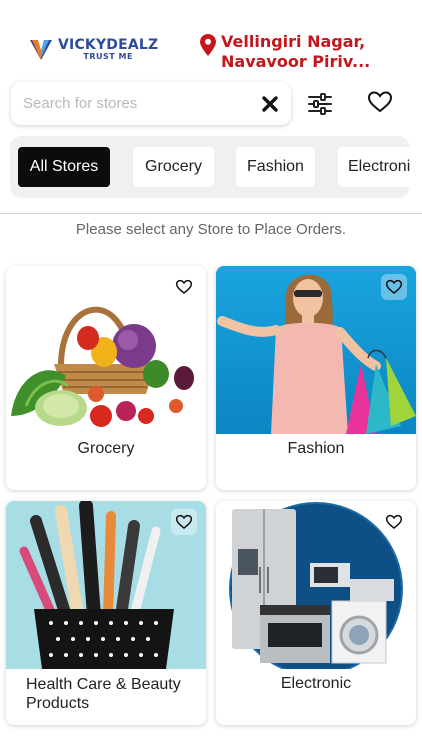 This screenshot has height=750, width=422. Describe the element at coordinates (320, 104) in the screenshot. I see `sliders-icon` at that location.